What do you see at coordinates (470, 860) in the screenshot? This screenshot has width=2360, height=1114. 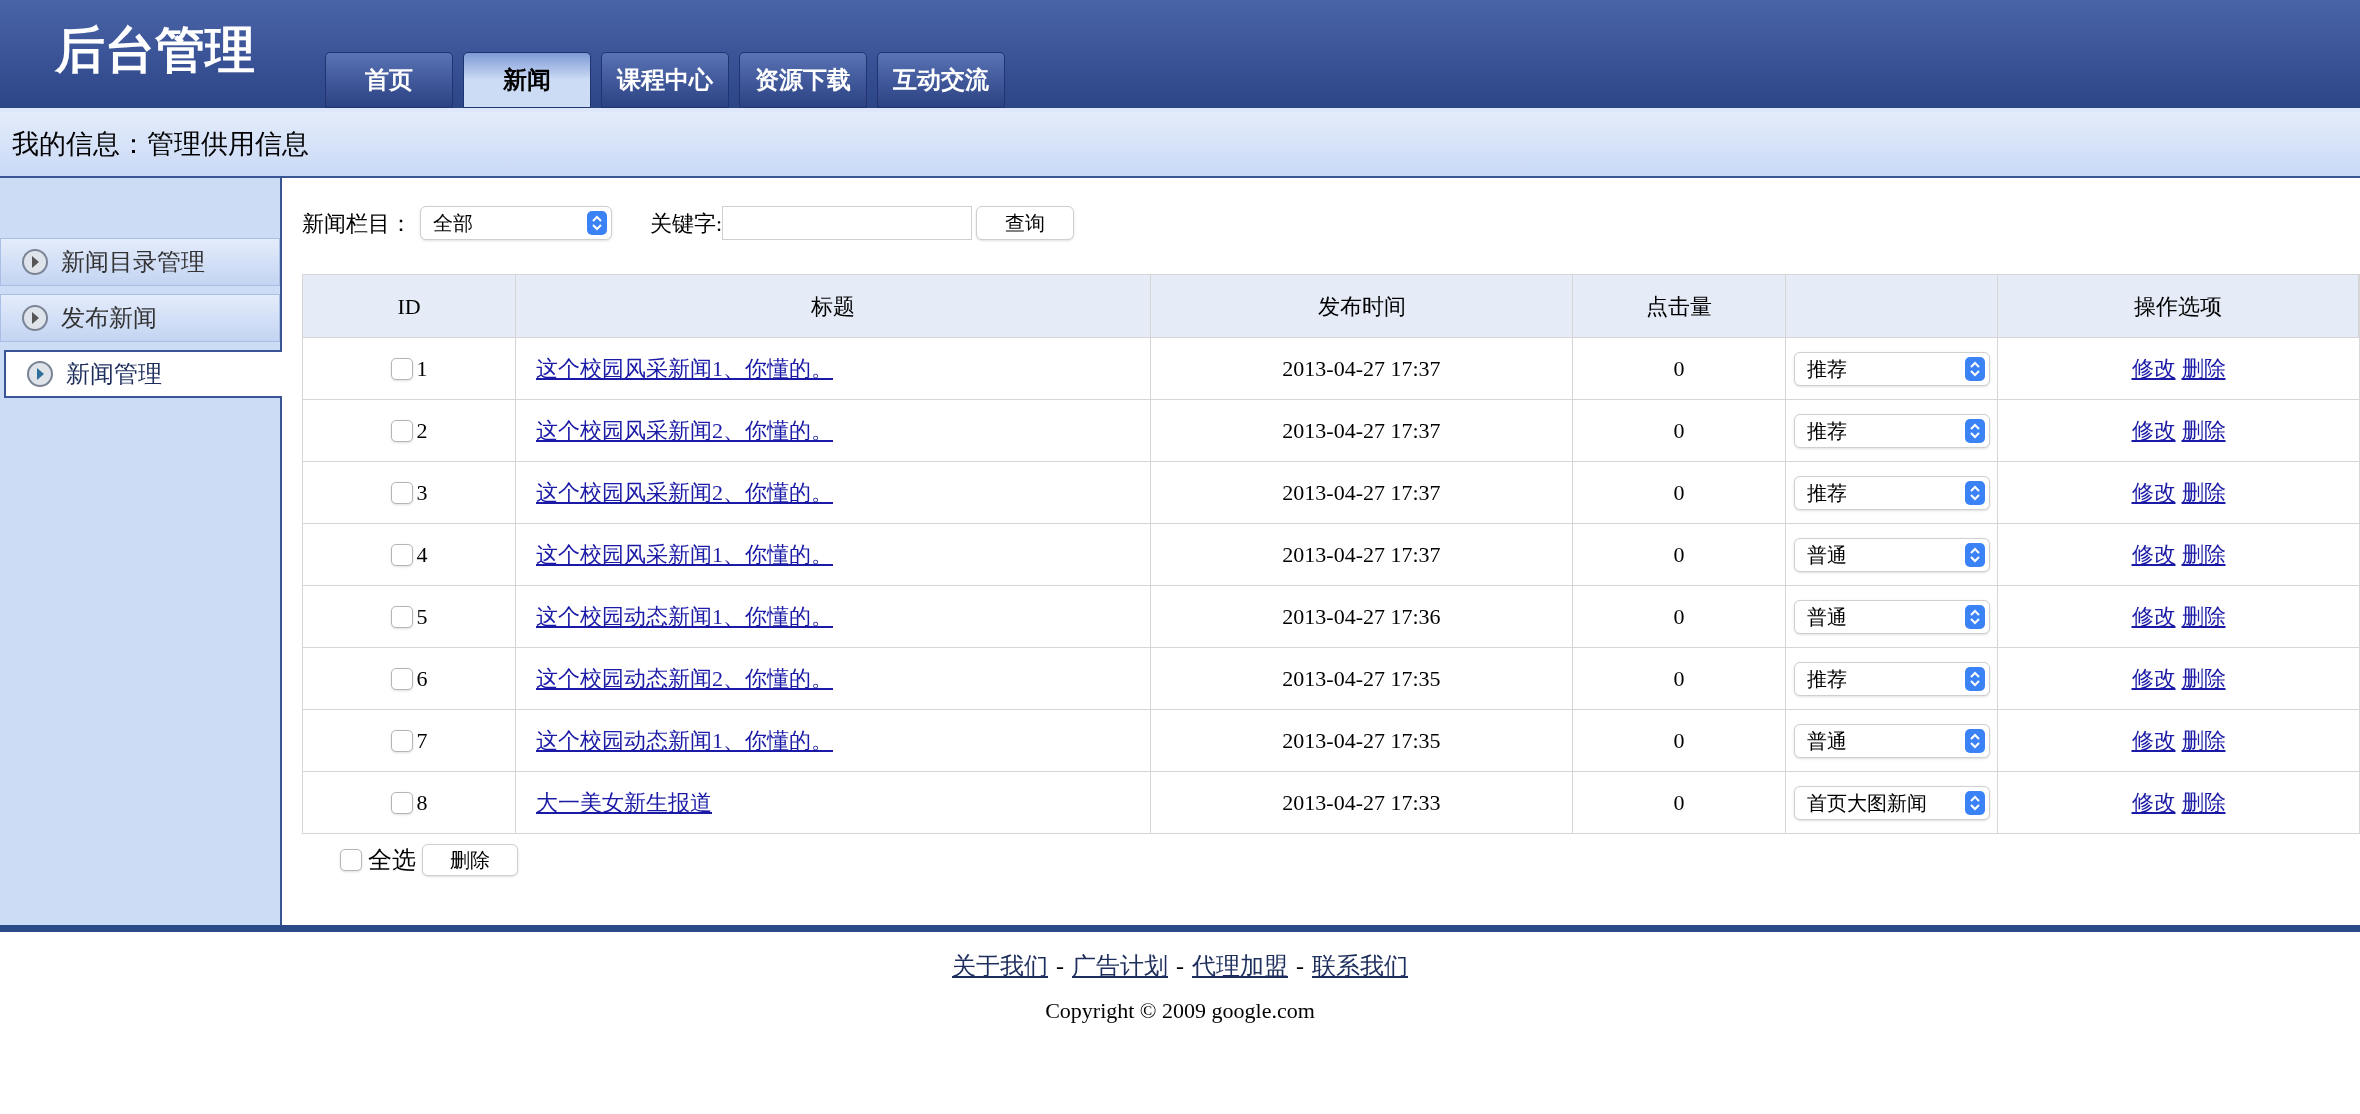 I see `delete-button: 删除` at bounding box center [470, 860].